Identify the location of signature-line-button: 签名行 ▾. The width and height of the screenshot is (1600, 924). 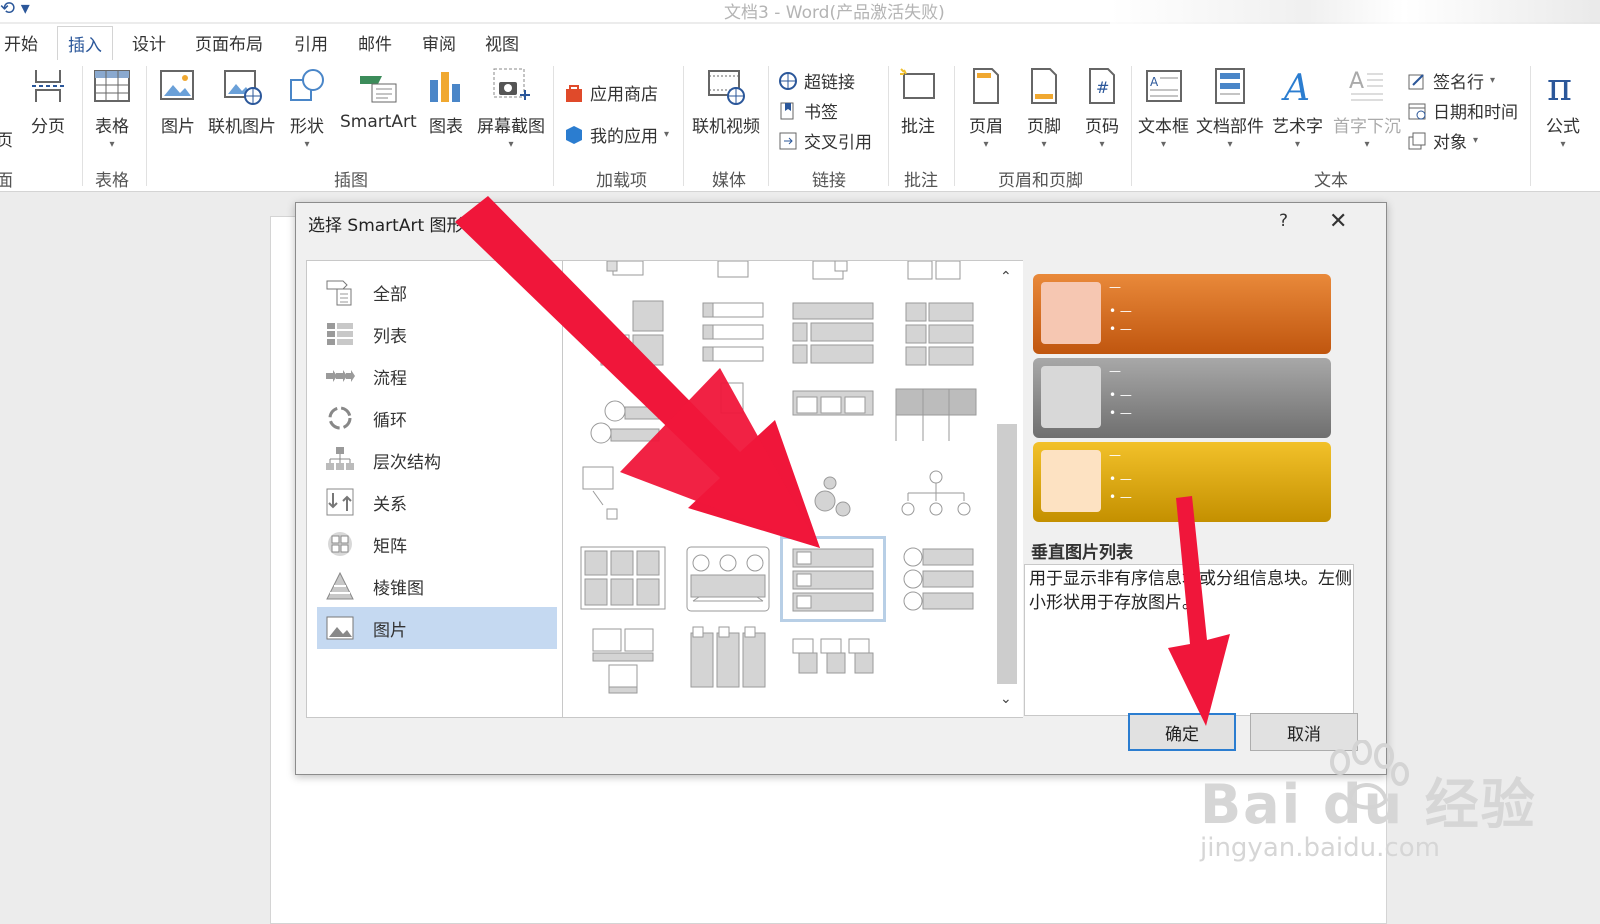
(1451, 80).